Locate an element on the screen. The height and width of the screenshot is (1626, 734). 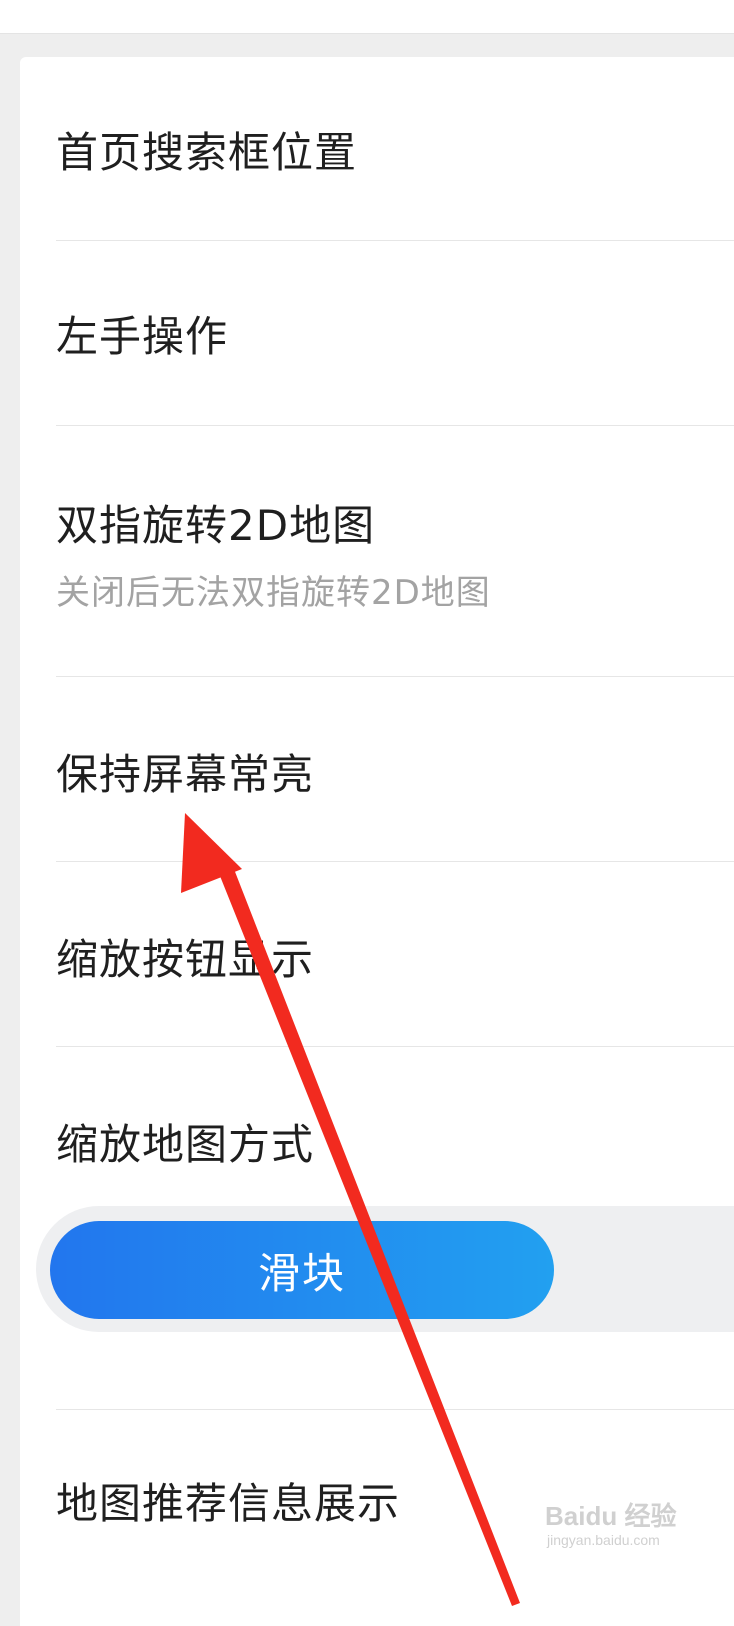
setting-title-left-hand-mode: 左手操作 is located at coordinates (142, 336).